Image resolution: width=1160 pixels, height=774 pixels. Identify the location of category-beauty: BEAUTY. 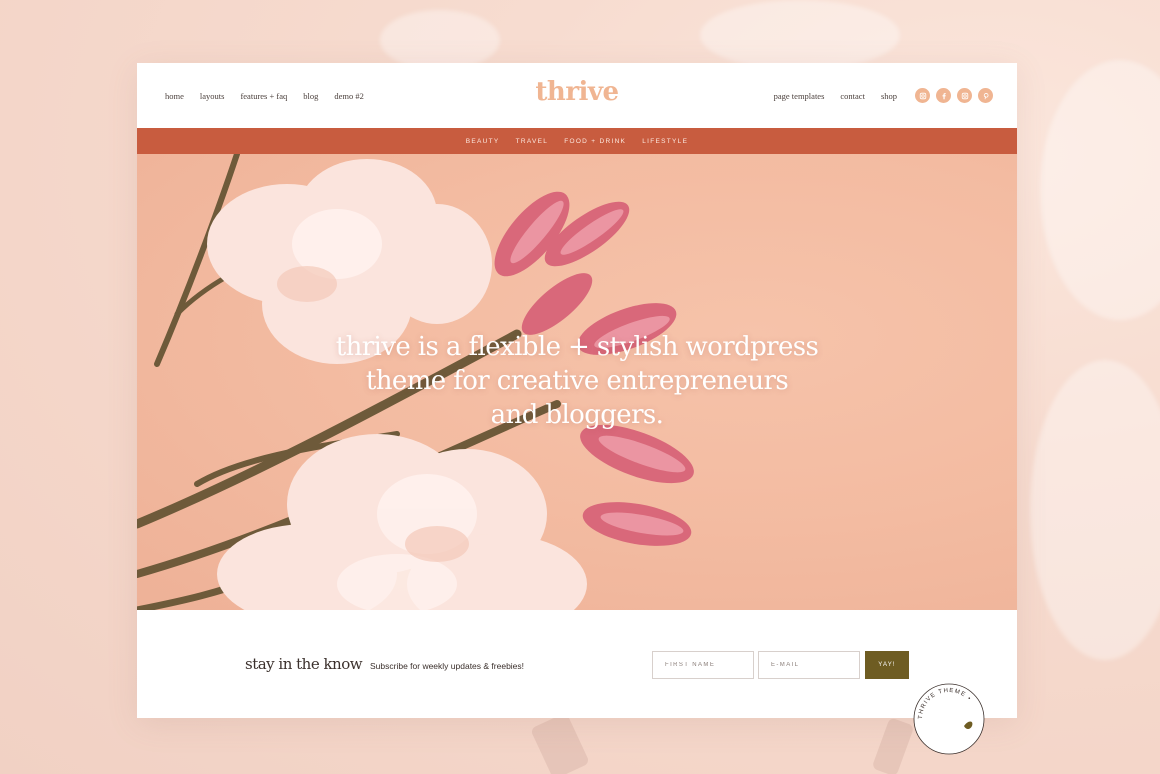
(483, 141).